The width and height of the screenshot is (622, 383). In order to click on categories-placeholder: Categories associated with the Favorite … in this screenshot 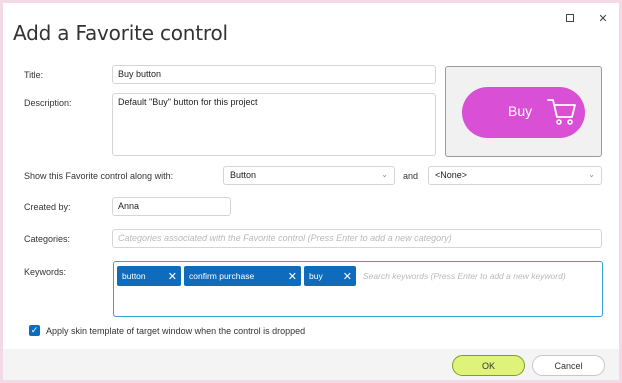, I will do `click(285, 238)`.